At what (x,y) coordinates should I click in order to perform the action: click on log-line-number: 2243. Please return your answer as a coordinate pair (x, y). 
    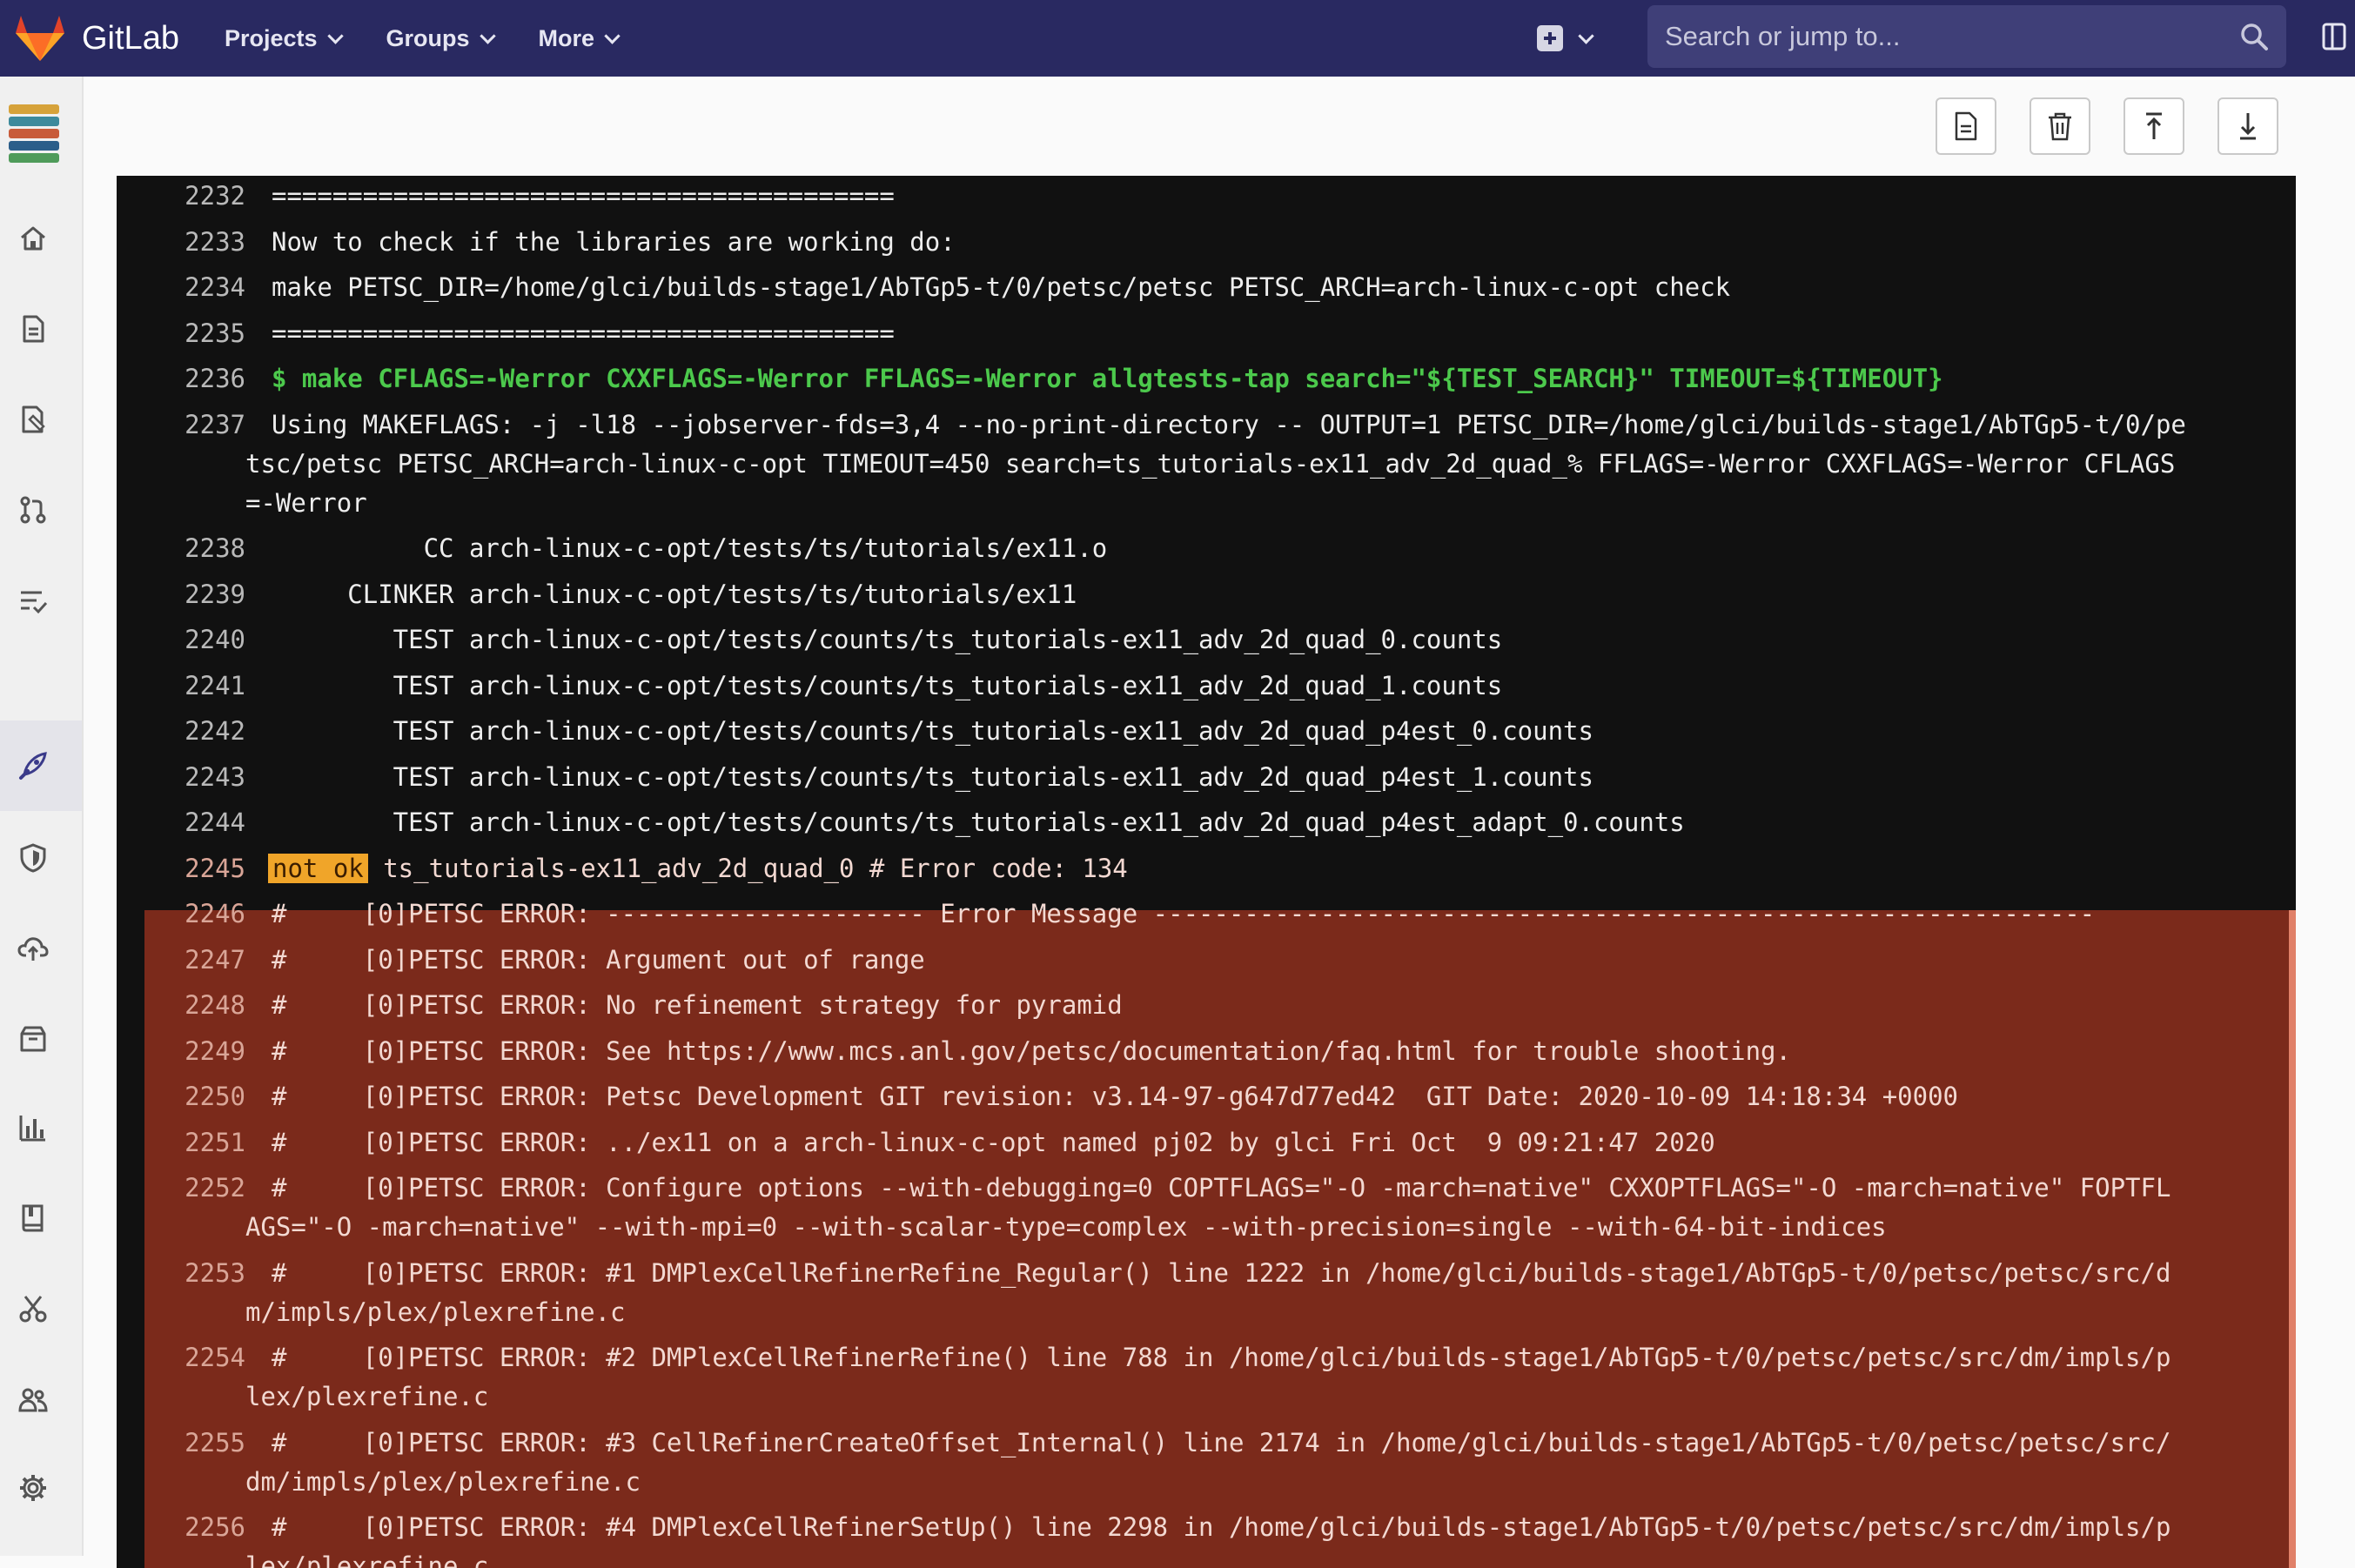
    Looking at the image, I should click on (181, 777).